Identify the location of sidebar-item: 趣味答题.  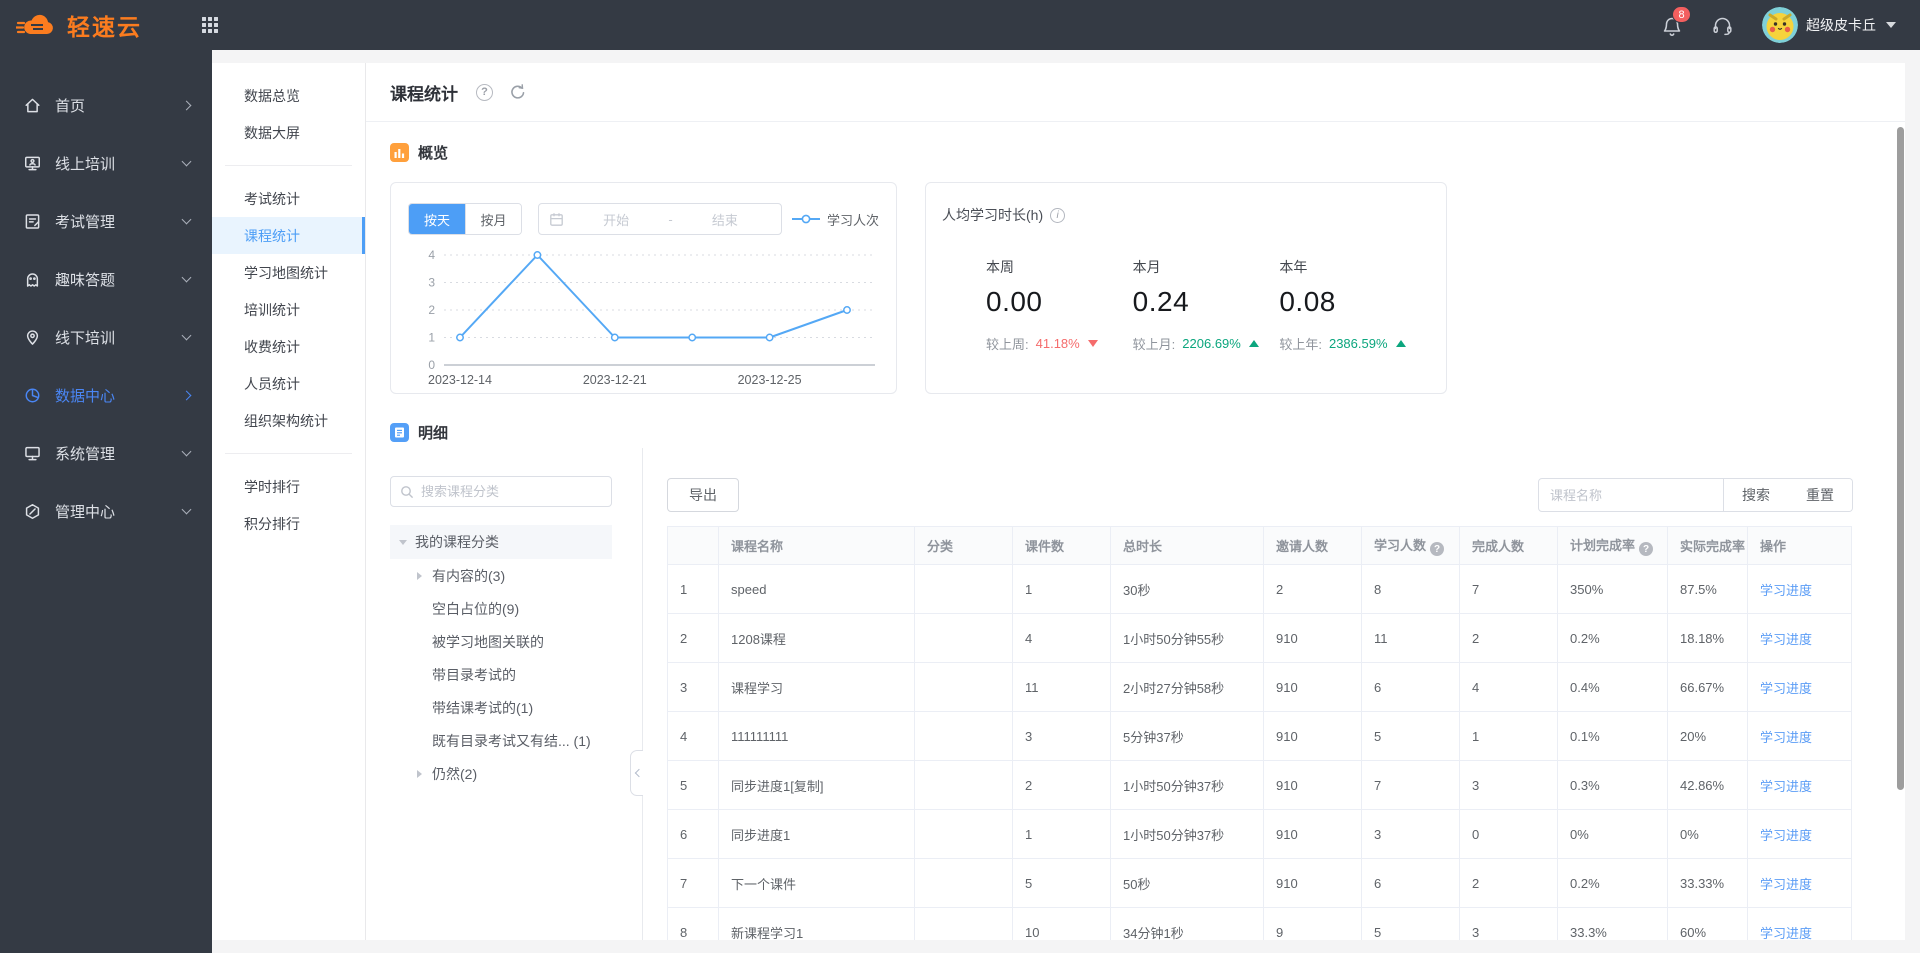
(106, 279).